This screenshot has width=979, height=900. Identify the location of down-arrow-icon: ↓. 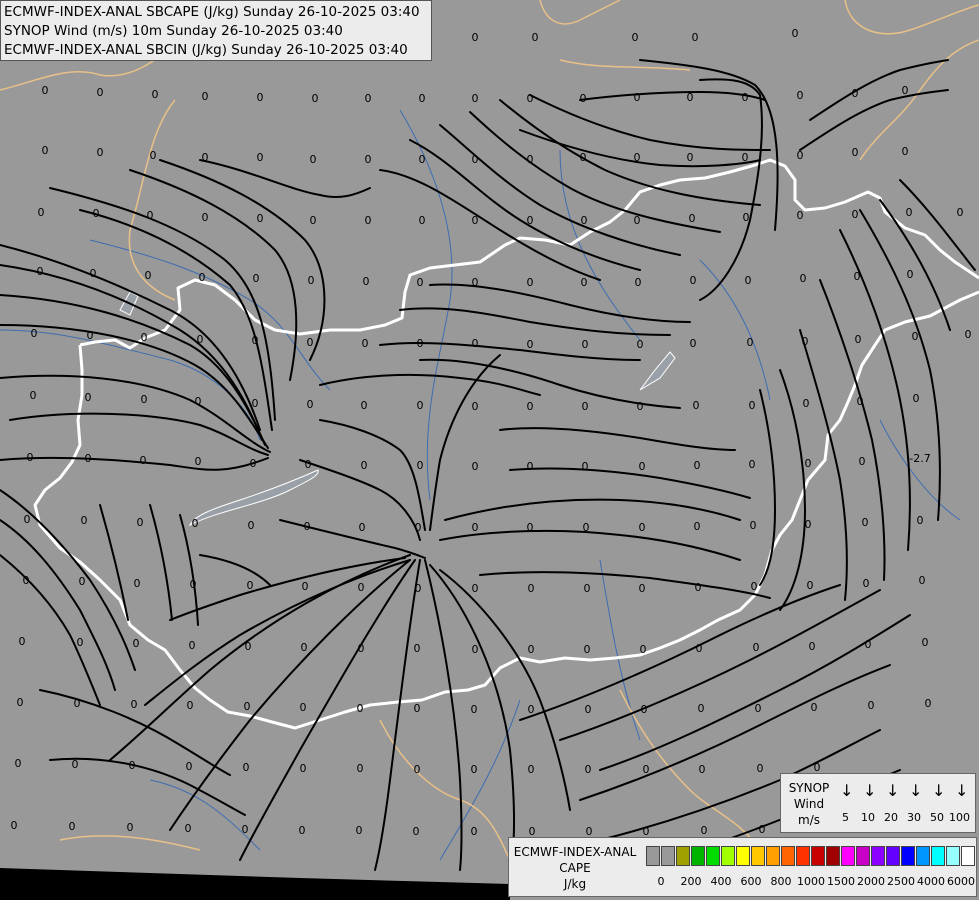
(870, 790).